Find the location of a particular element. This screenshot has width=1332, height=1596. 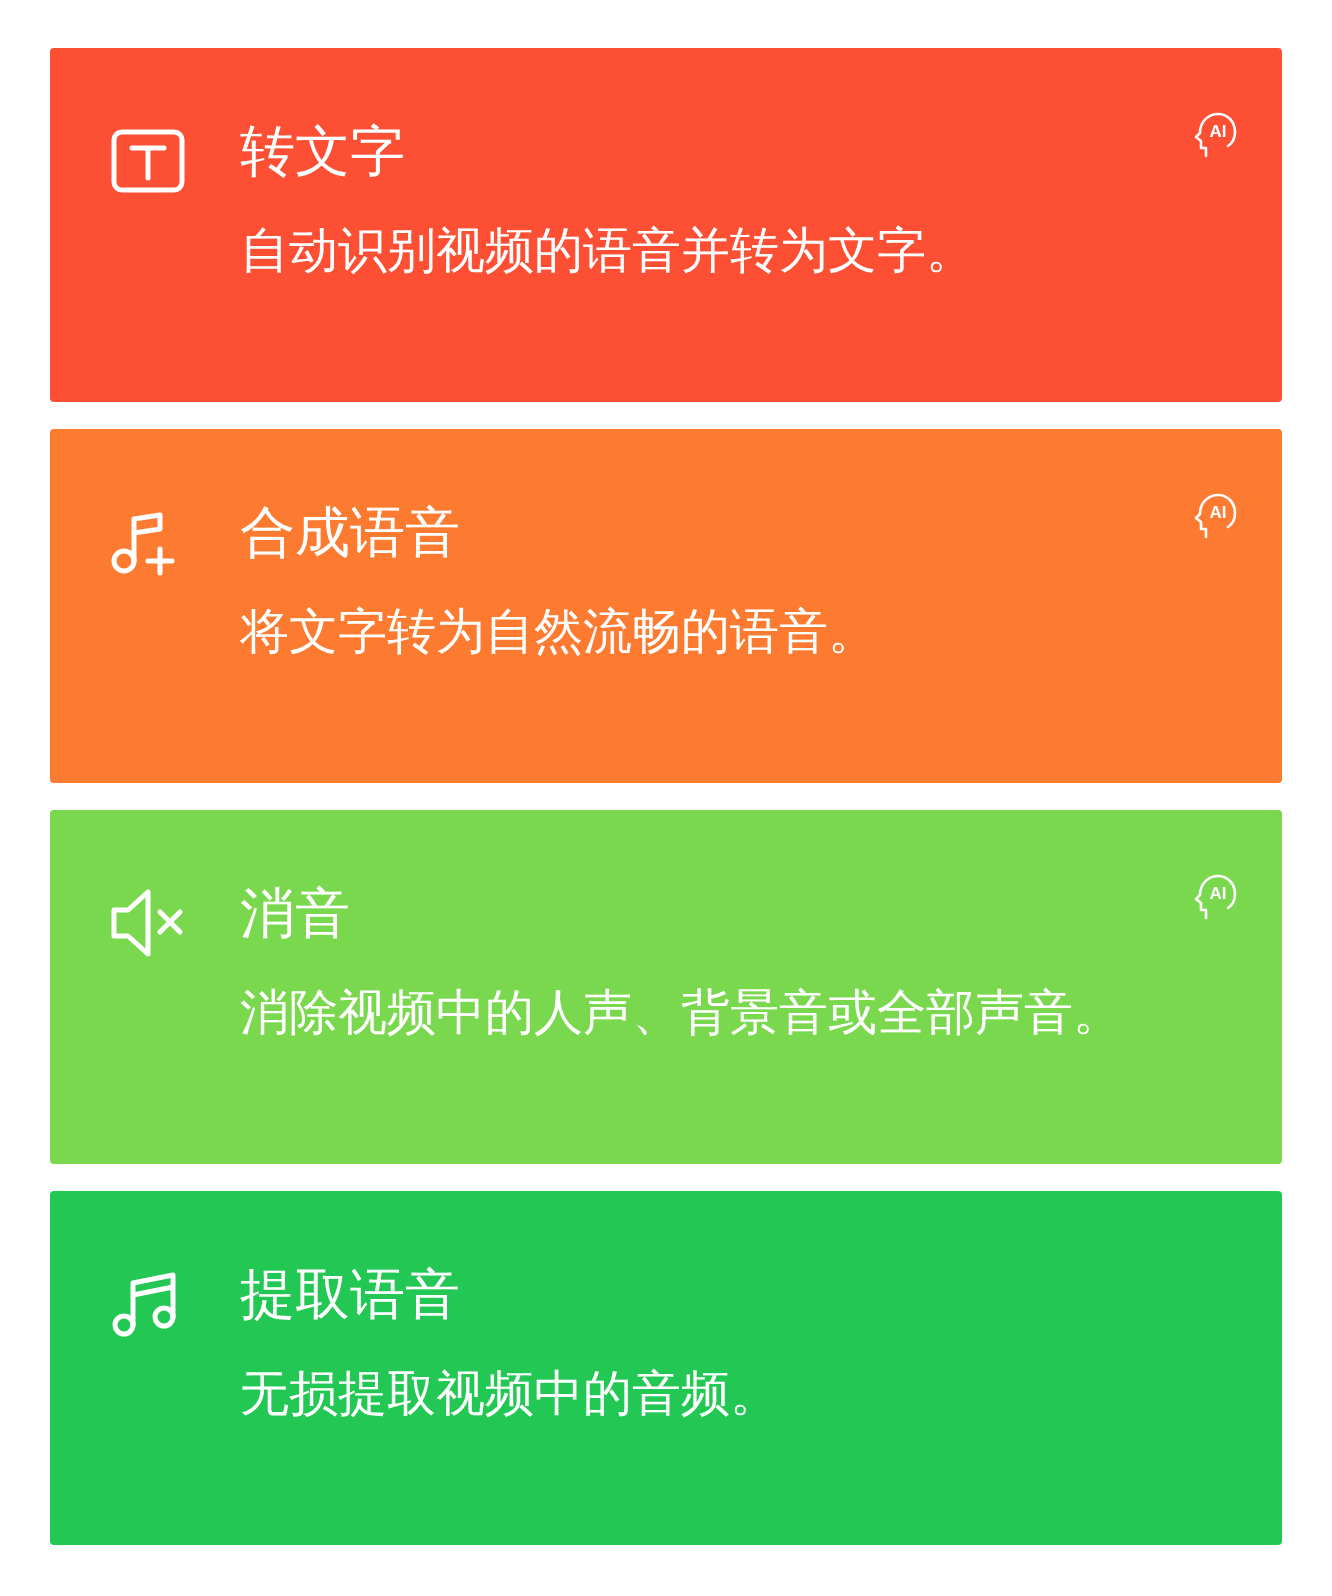

card-description: 将文字转为自然流畅的语音。 is located at coordinates (558, 632).